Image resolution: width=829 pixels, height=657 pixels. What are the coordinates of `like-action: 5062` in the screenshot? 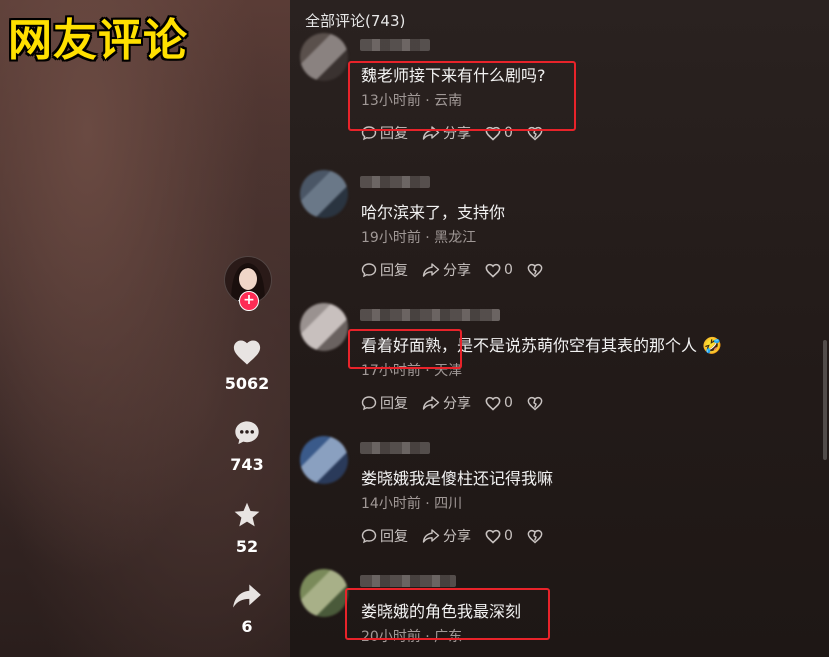 It's located at (247, 365).